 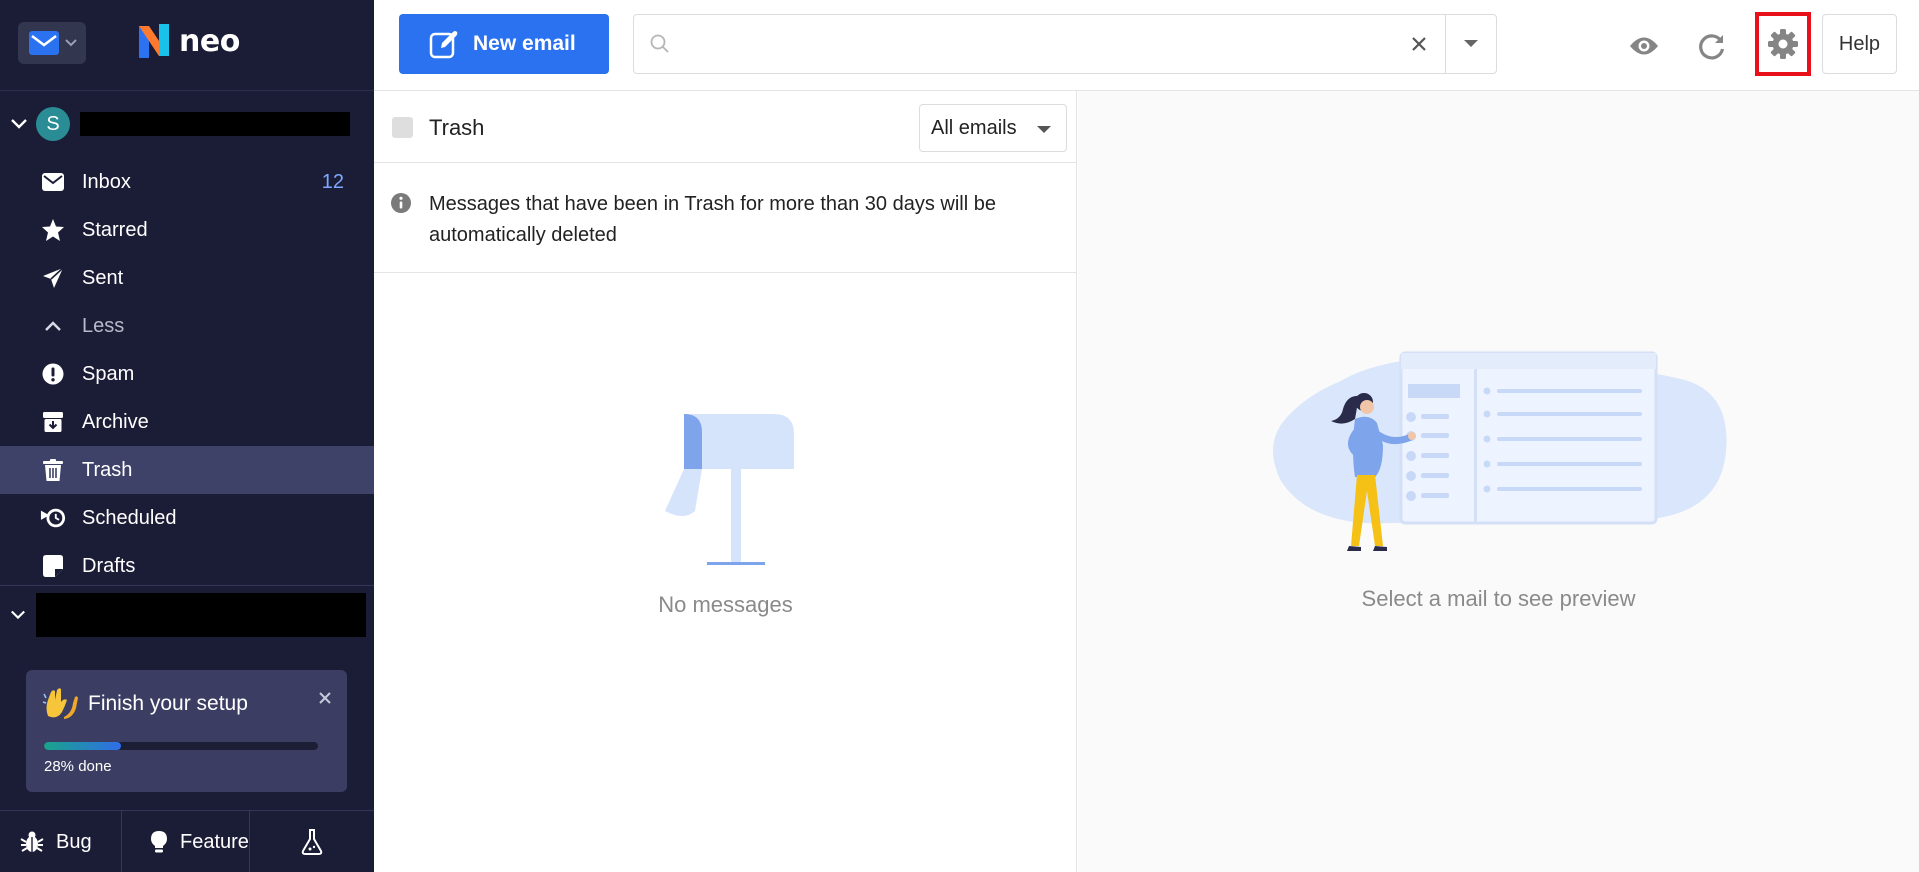 I want to click on settings-button, so click(x=1783, y=44).